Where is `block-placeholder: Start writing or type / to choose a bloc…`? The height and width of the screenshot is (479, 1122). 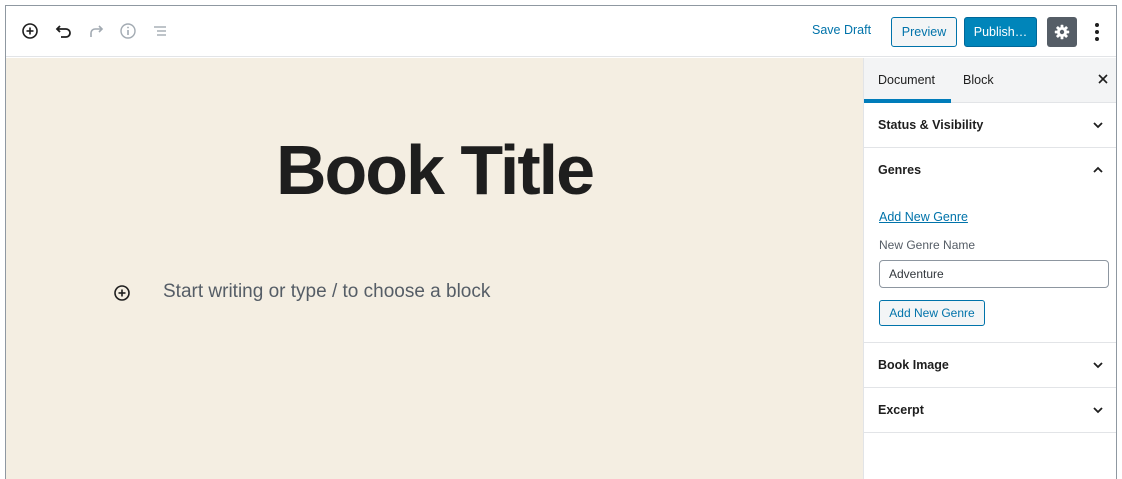
block-placeholder: Start writing or type / to choose a bloc… is located at coordinates (326, 292).